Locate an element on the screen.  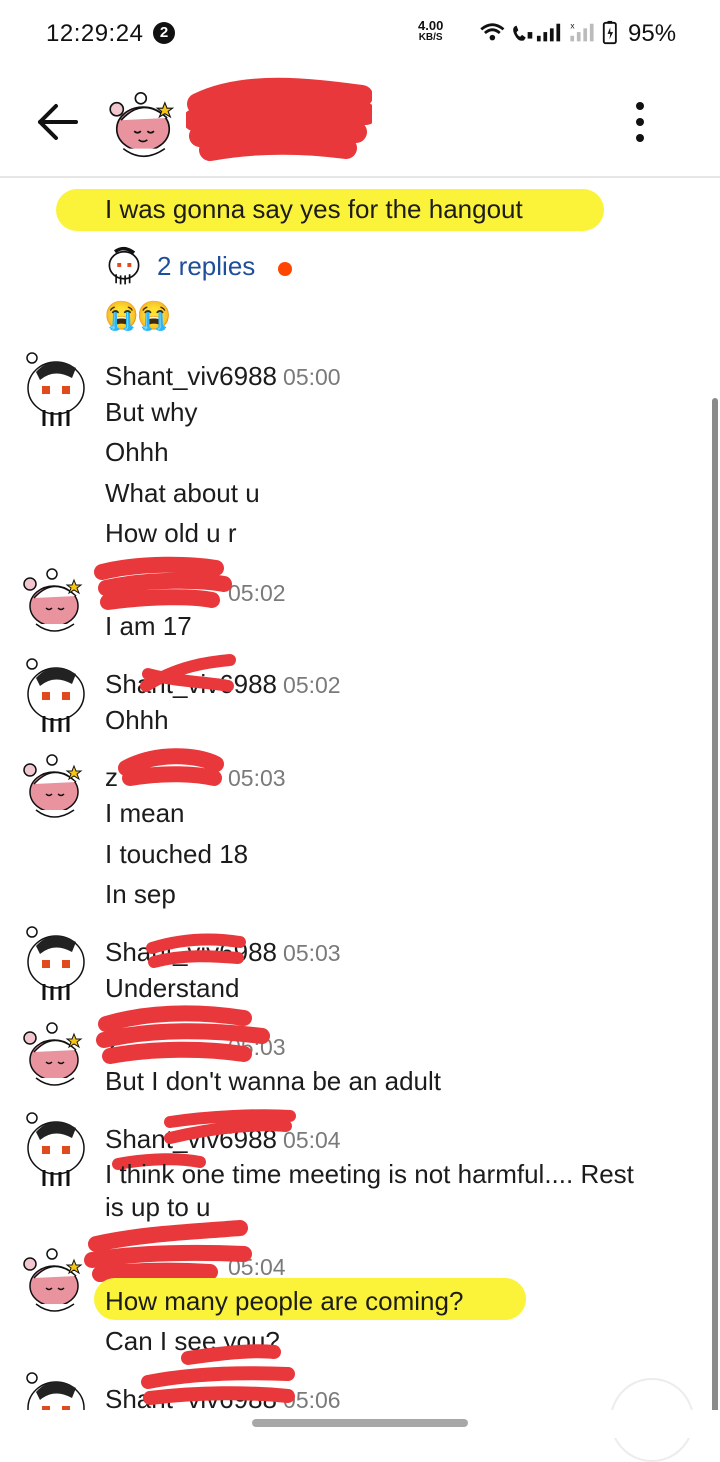
message-username: Shant_viv6988 05:02 is located at coordinates (223, 684).